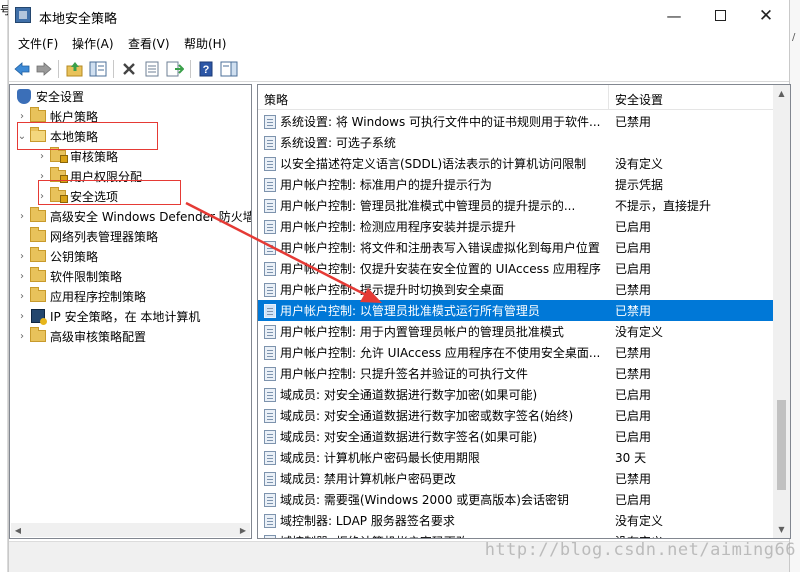 This screenshot has height=572, width=800. Describe the element at coordinates (766, 15) in the screenshot. I see `close-button: ✕` at that location.